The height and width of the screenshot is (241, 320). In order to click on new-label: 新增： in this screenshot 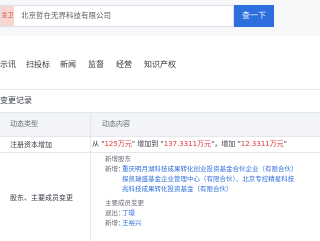, I will do `click(114, 223)`.